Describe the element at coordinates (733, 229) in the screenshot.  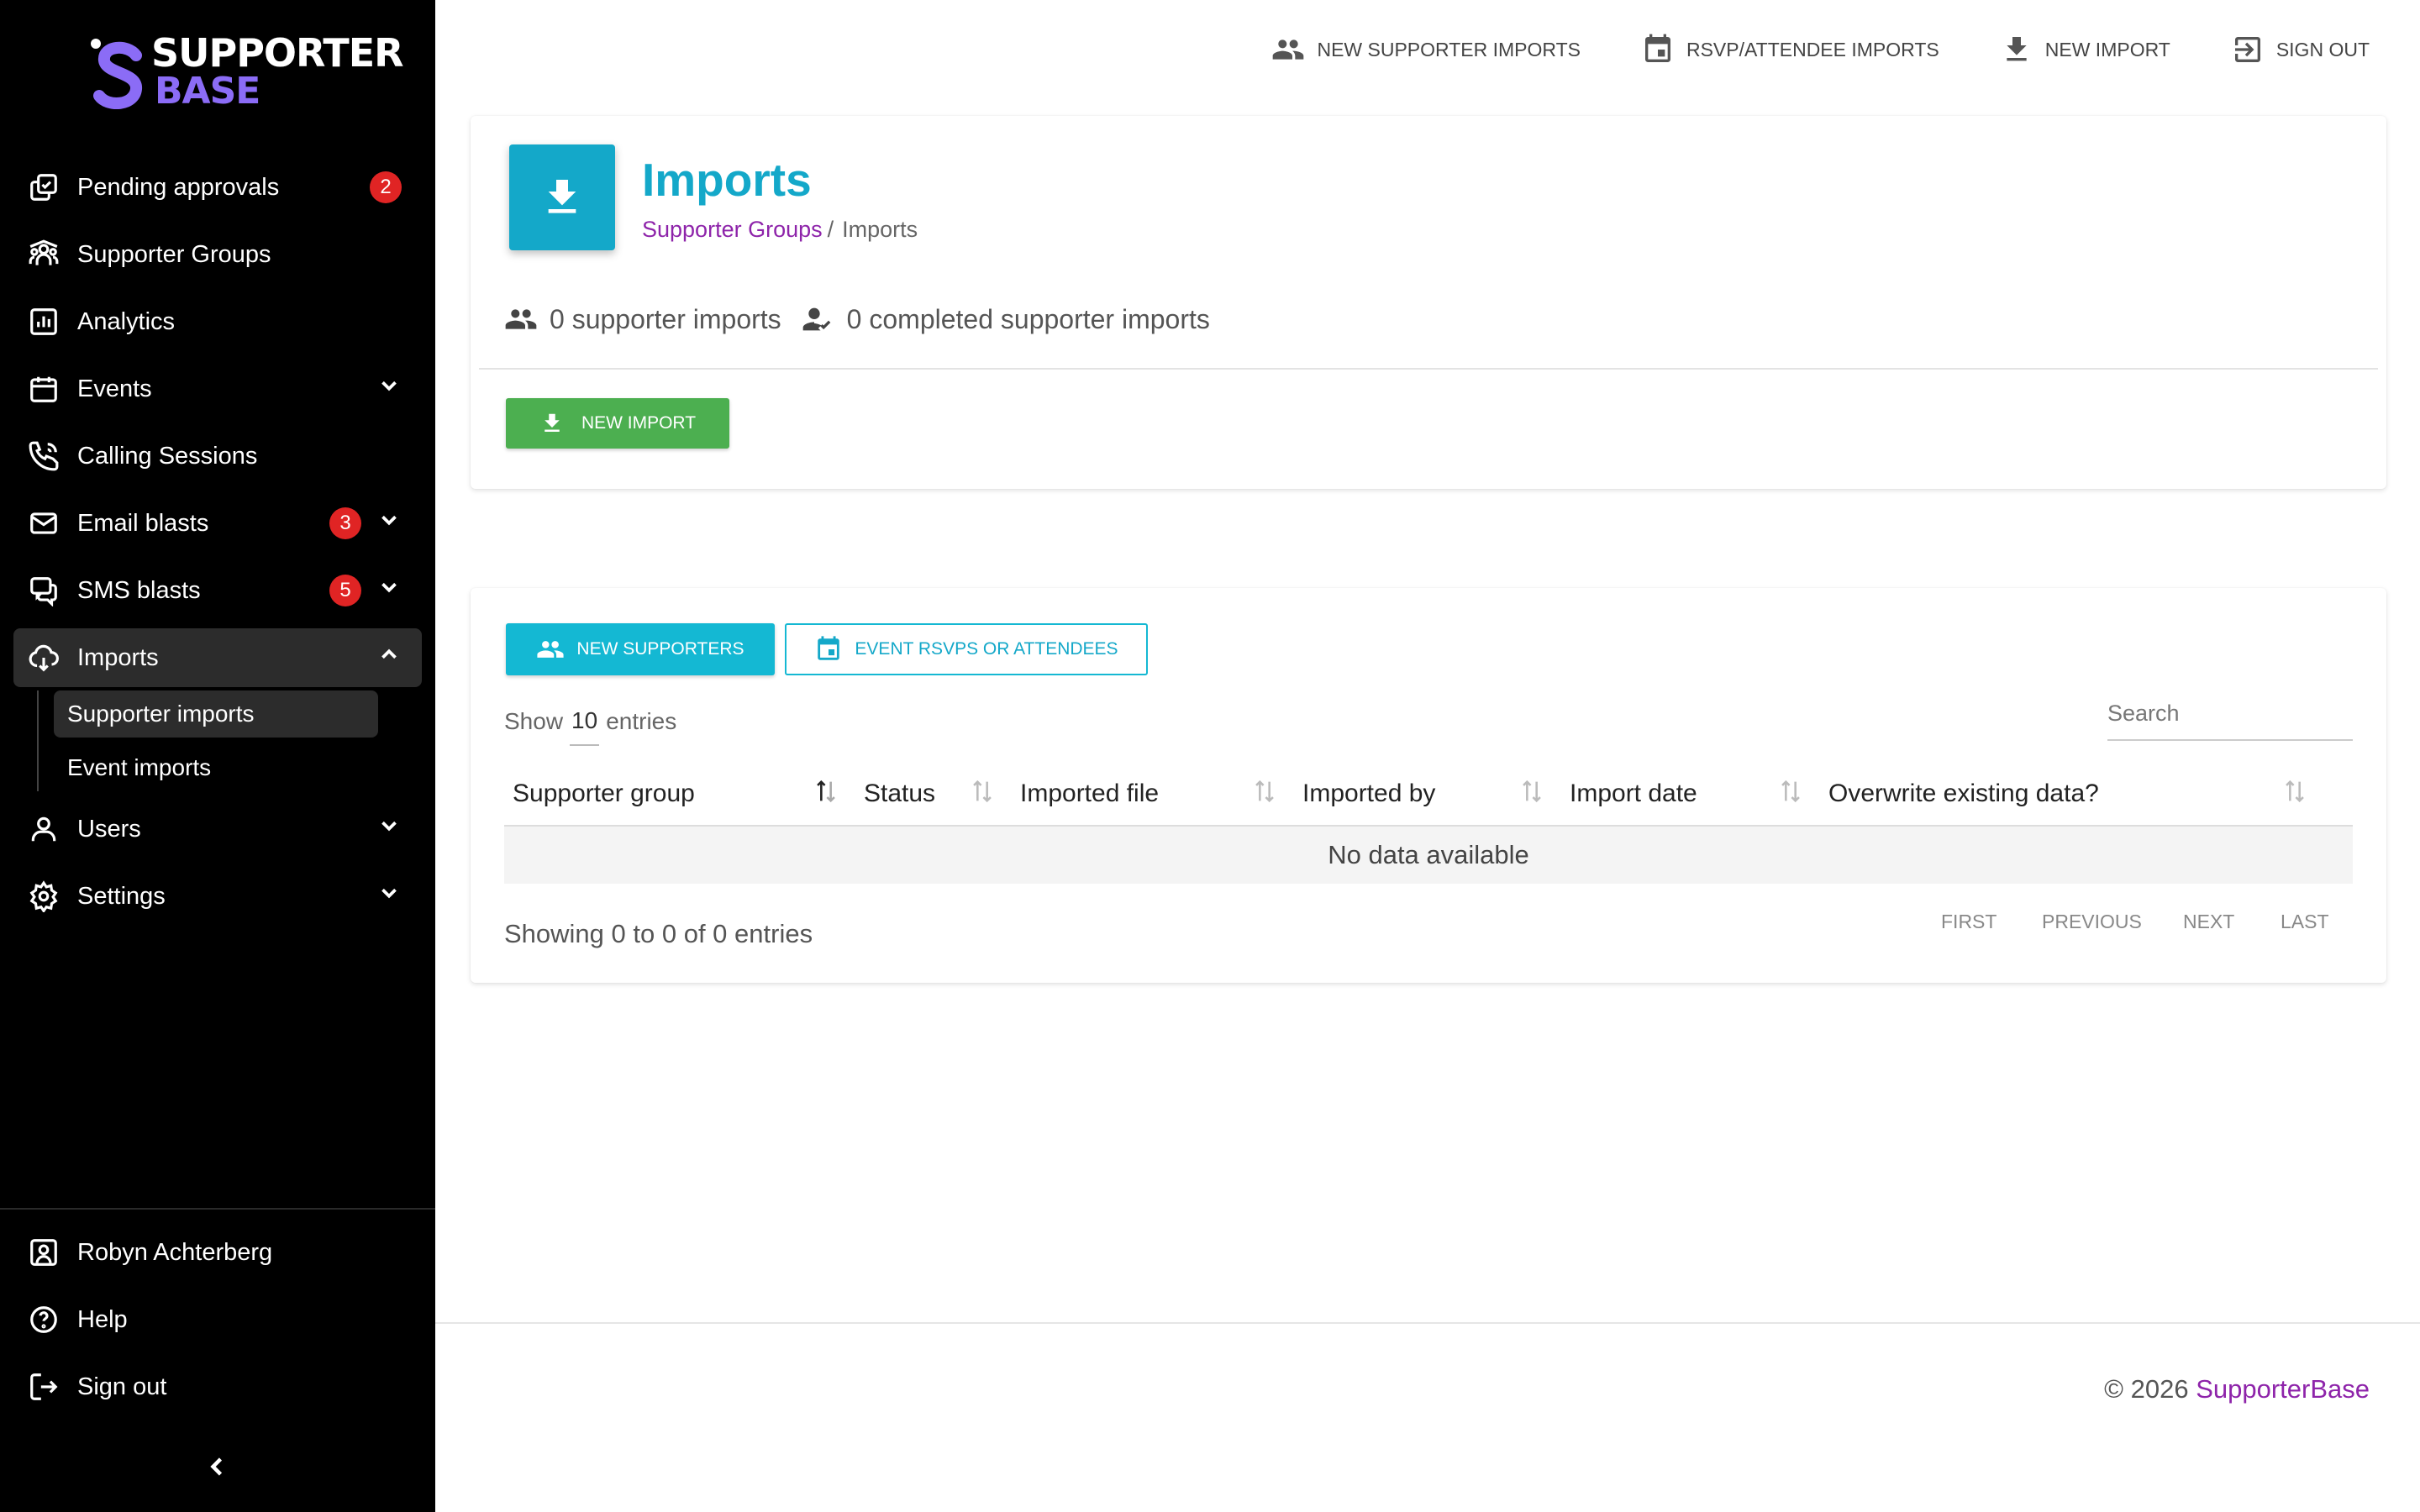
I see `breadcrumb-link-supporter-groups: Supporter Groups` at that location.